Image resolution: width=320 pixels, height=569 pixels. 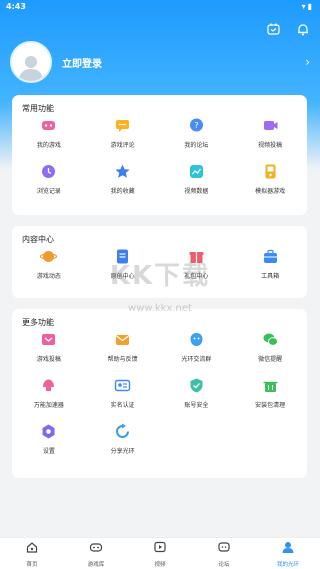 What do you see at coordinates (224, 548) in the screenshot?
I see `forum-tab-icon` at bounding box center [224, 548].